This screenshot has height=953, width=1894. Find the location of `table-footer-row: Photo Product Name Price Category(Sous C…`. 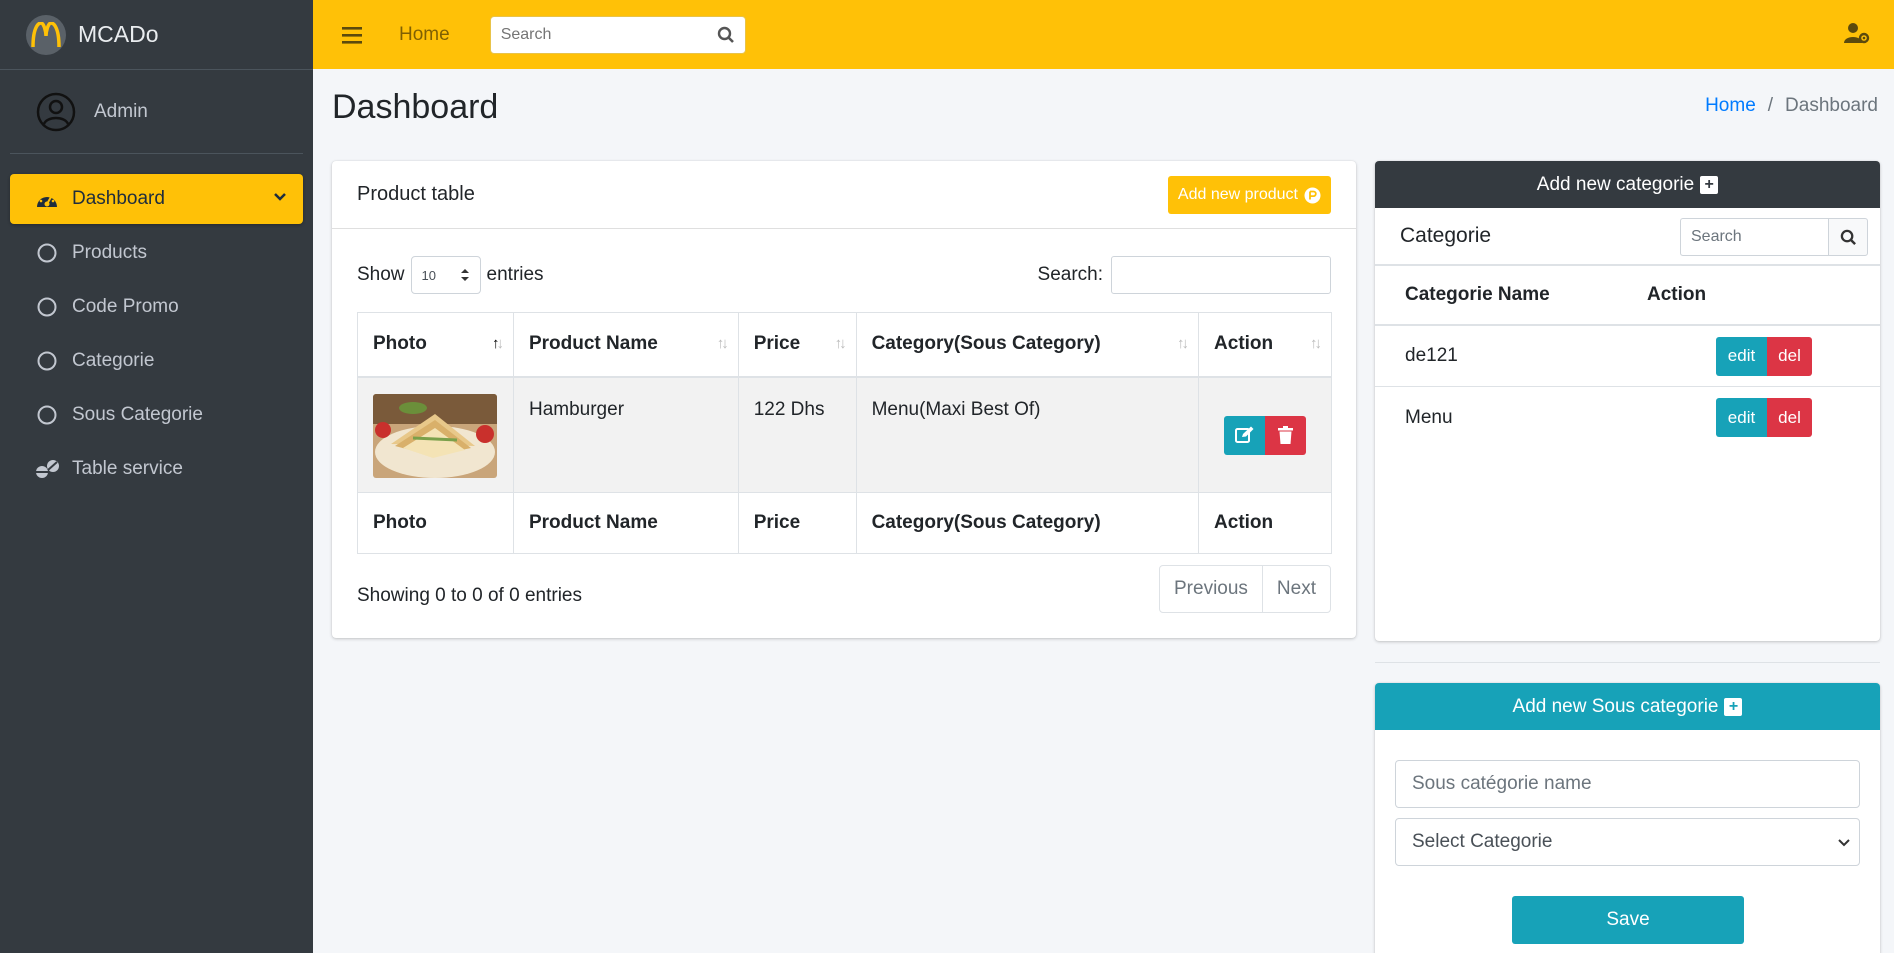

table-footer-row: Photo Product Name Price Category(Sous C… is located at coordinates (844, 523).